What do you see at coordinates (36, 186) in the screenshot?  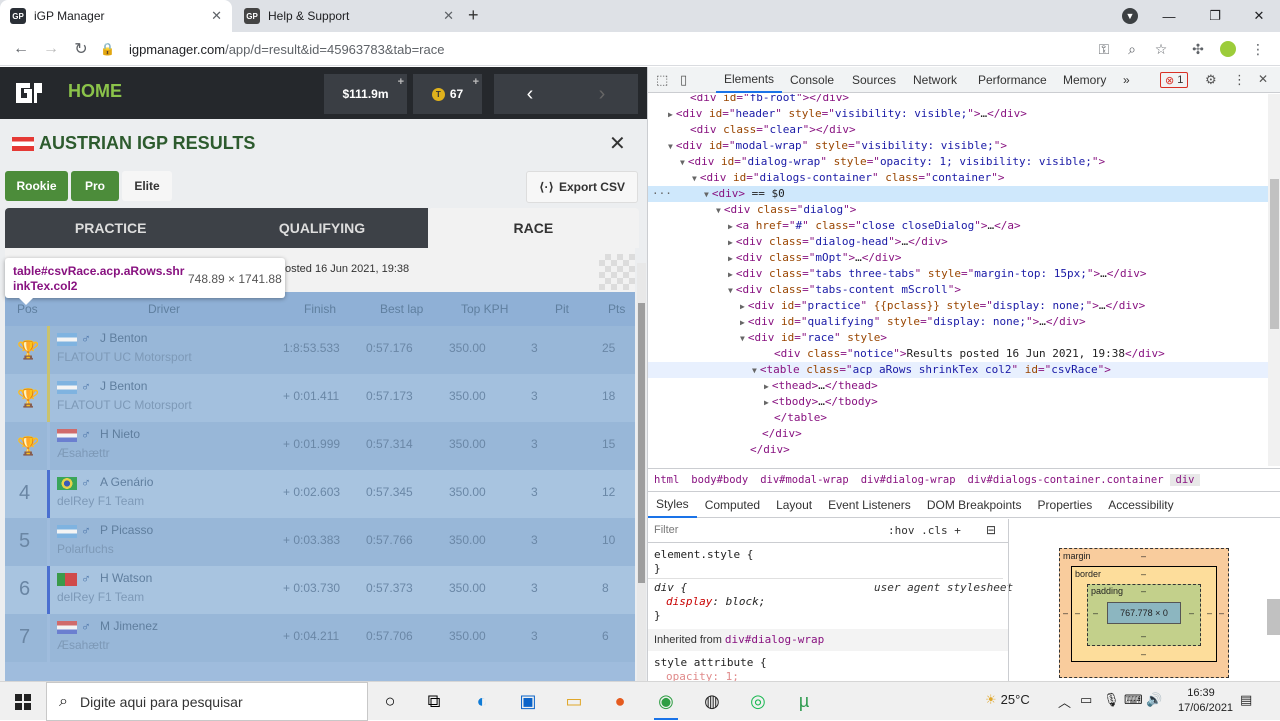 I see `tier-rookie-button: Rookie` at bounding box center [36, 186].